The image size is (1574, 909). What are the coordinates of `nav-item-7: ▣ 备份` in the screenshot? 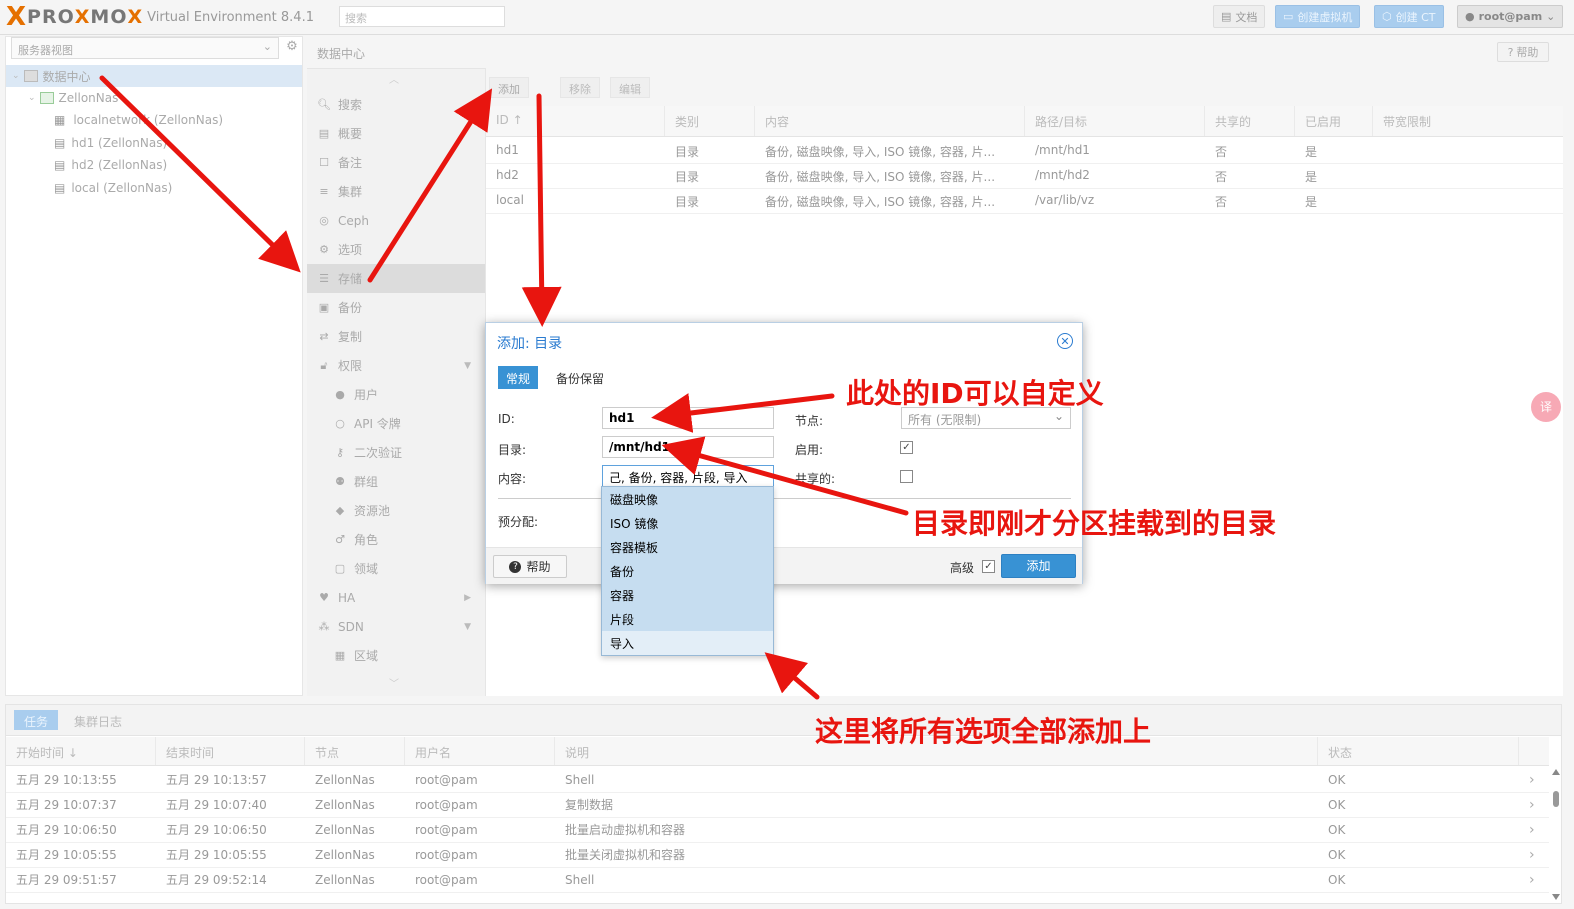 It's located at (396, 307).